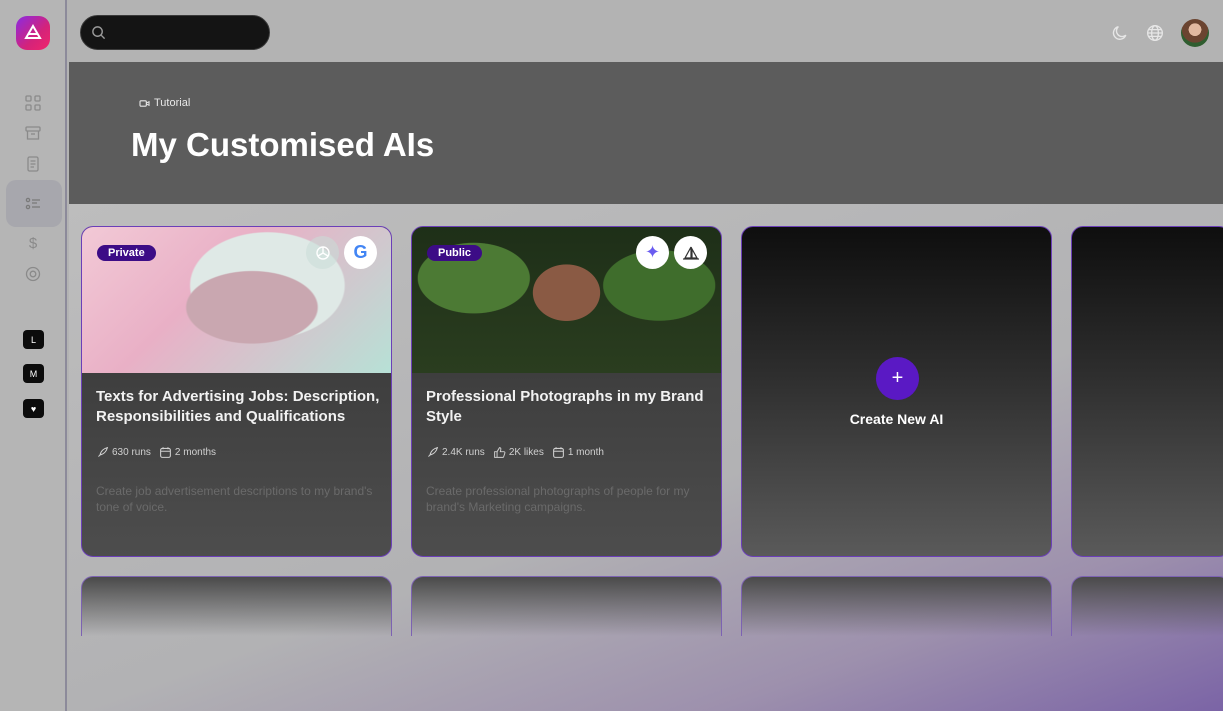  Describe the element at coordinates (172, 103) in the screenshot. I see `tutorial-label: Tutorial` at that location.